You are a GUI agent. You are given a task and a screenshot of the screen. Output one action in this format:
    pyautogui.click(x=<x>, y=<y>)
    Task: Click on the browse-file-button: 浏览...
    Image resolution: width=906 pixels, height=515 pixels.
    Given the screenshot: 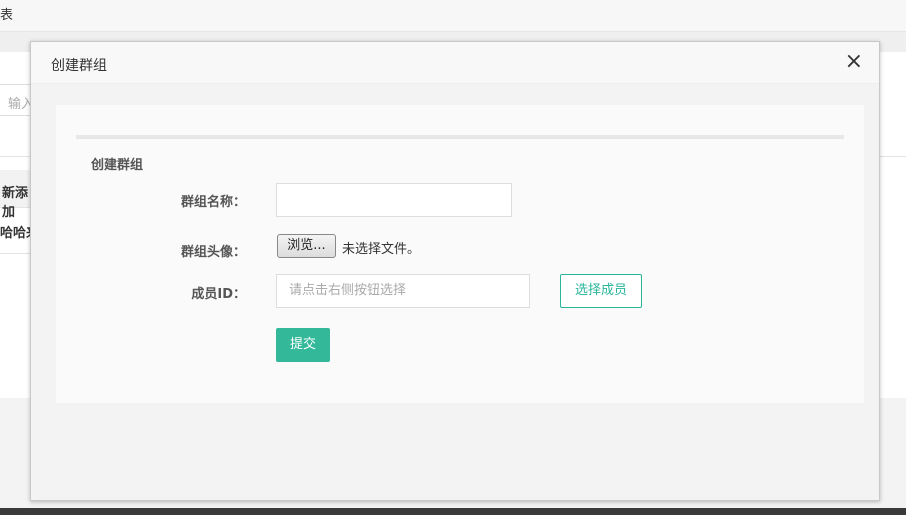 What is the action you would take?
    pyautogui.click(x=306, y=246)
    